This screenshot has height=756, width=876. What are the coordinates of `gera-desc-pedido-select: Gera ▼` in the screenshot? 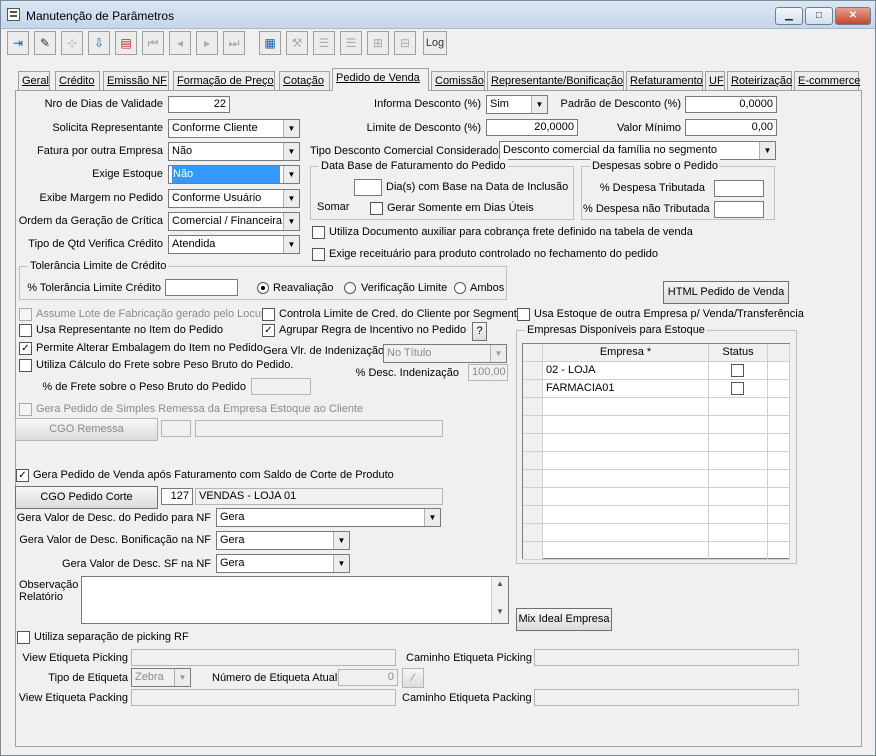 It's located at (328, 517).